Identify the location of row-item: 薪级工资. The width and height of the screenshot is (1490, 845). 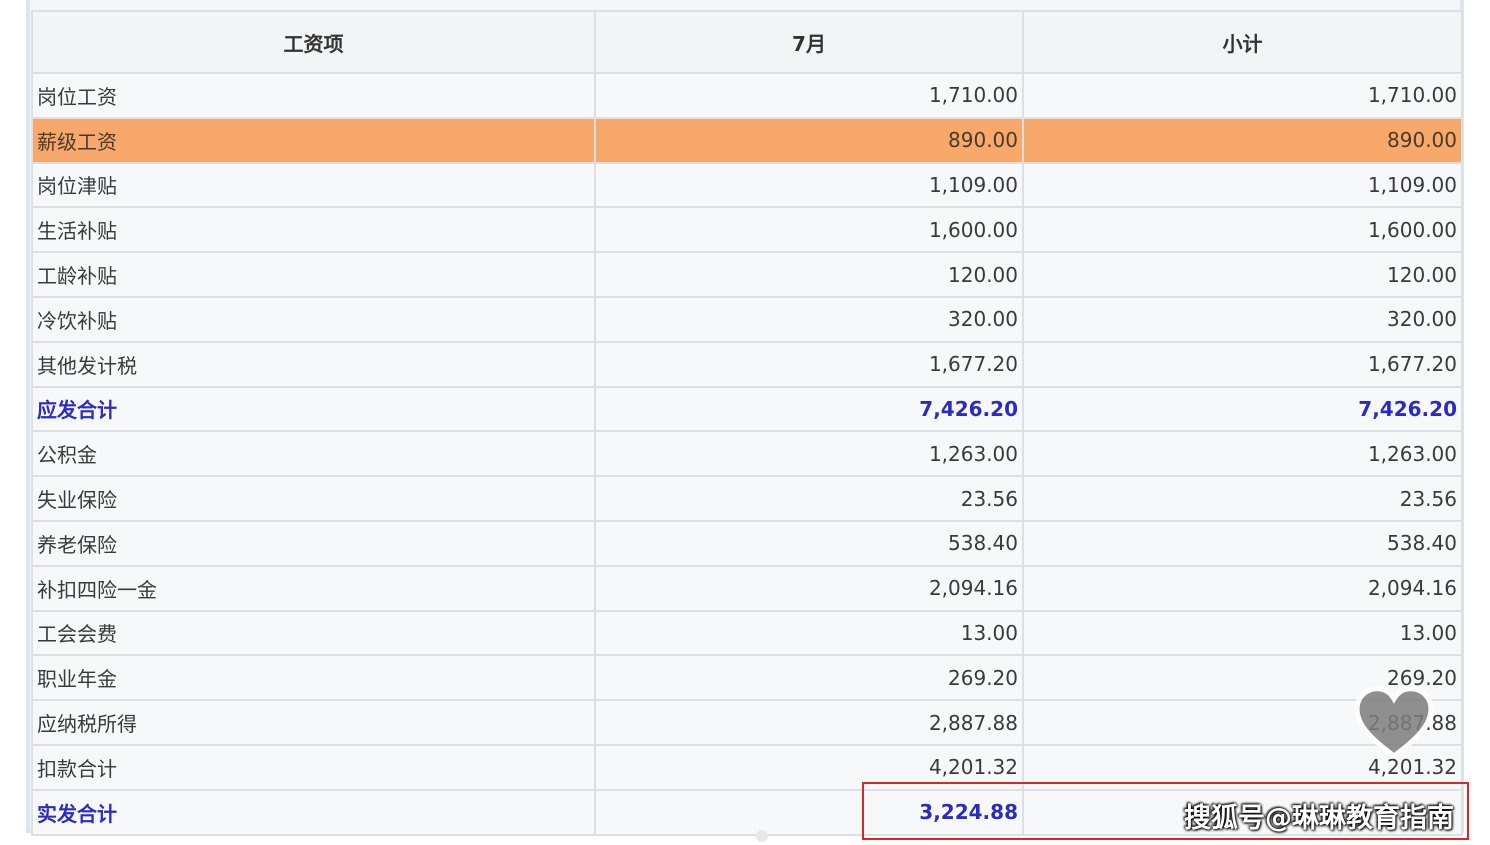
(313, 140).